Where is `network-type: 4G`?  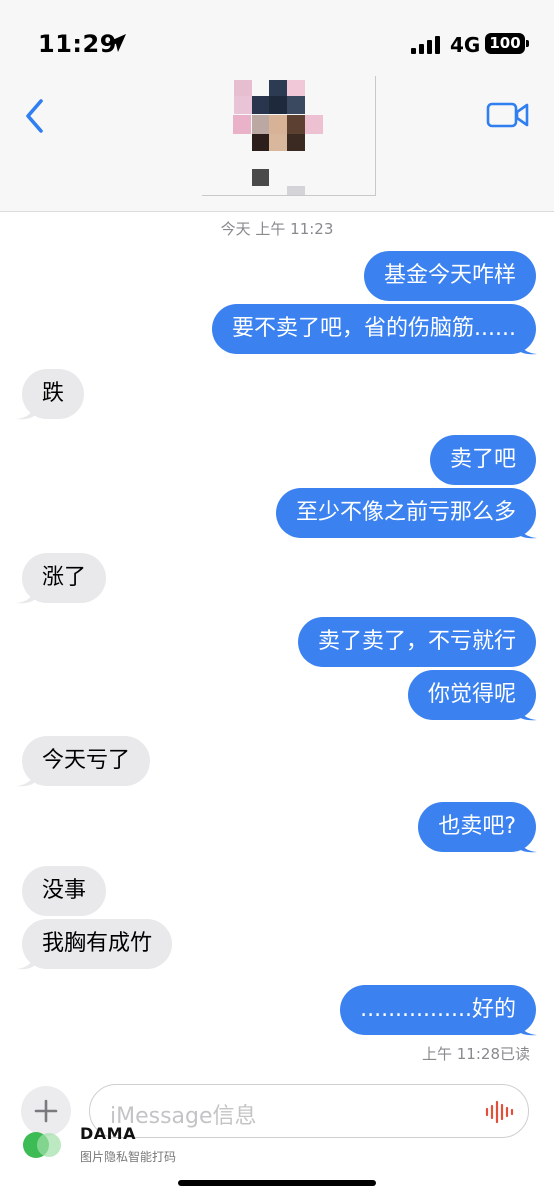
network-type: 4G is located at coordinates (465, 45).